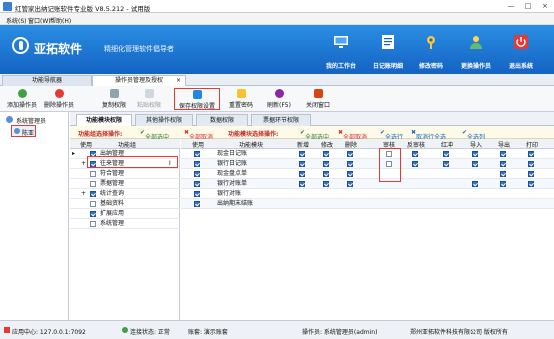  What do you see at coordinates (232, 183) in the screenshot?
I see `module-label: 银行对账单` at bounding box center [232, 183].